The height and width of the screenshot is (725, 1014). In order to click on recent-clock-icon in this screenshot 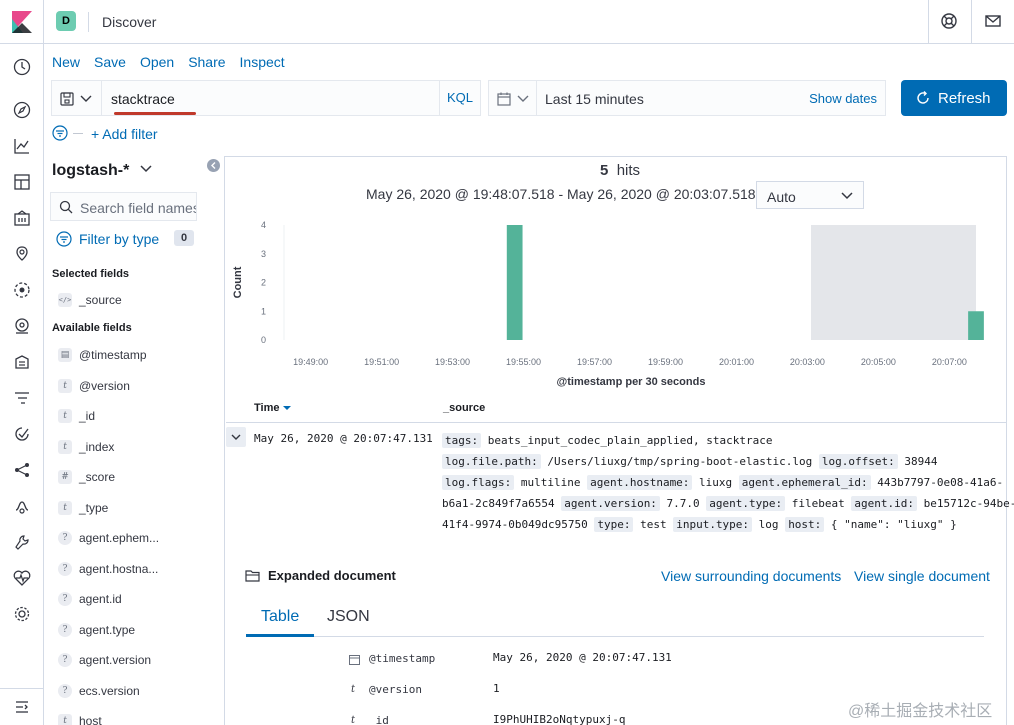, I will do `click(22, 67)`.